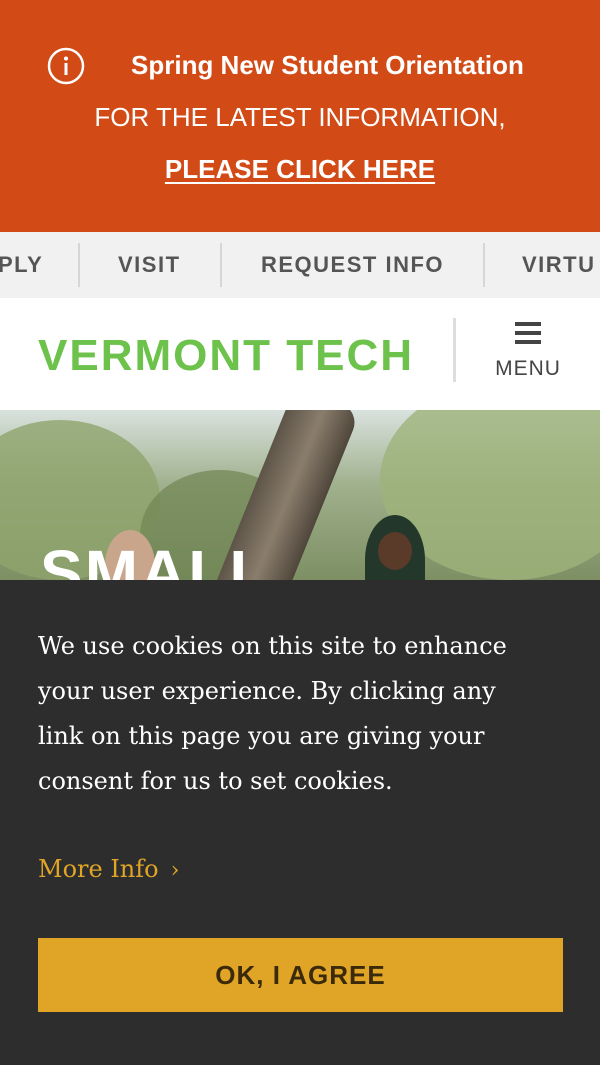 Image resolution: width=600 pixels, height=1065 pixels. Describe the element at coordinates (66, 66) in the screenshot. I see `info-icon` at that location.